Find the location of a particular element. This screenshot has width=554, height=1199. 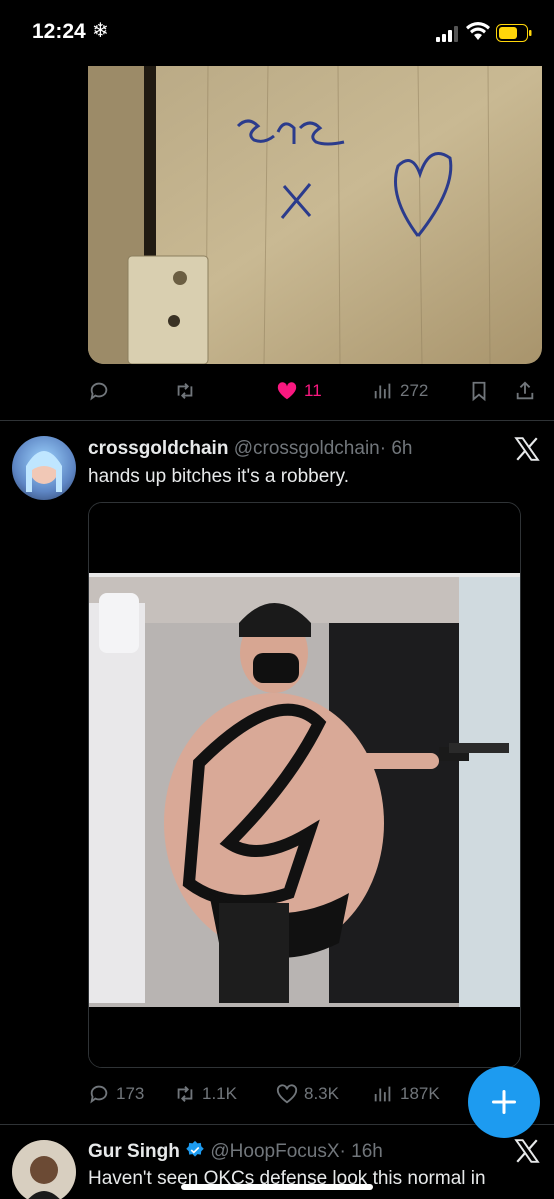

share-button is located at coordinates (525, 391).